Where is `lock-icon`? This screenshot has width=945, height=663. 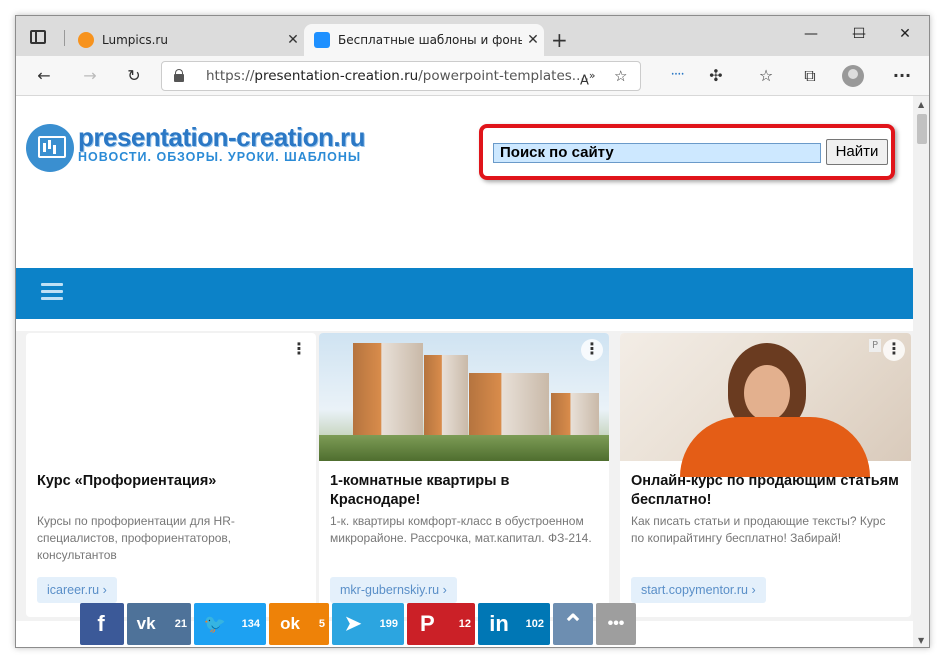
lock-icon is located at coordinates (179, 75).